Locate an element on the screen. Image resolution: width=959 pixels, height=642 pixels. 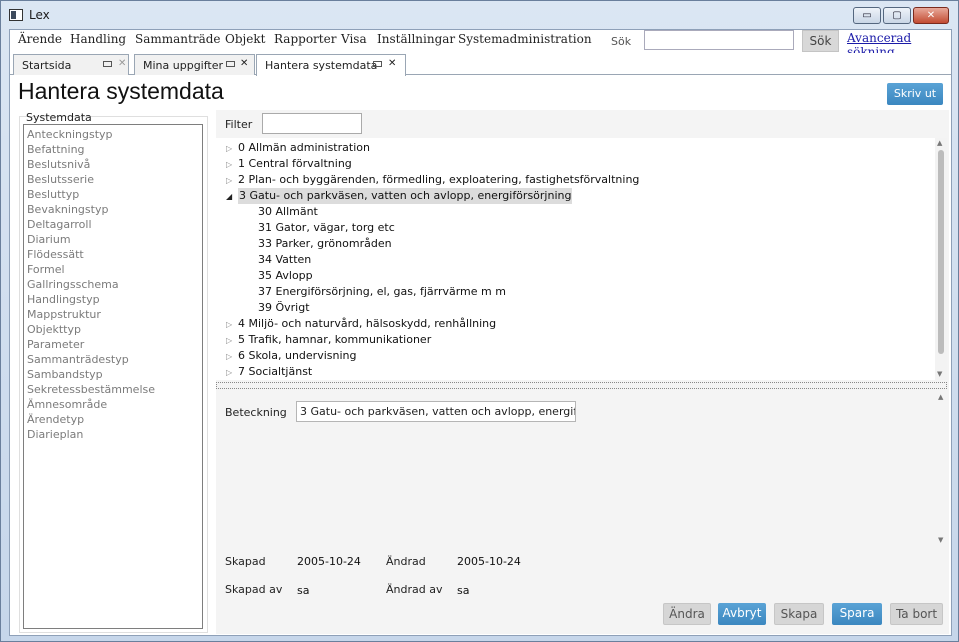
list-item: Diarium is located at coordinates (113, 239).